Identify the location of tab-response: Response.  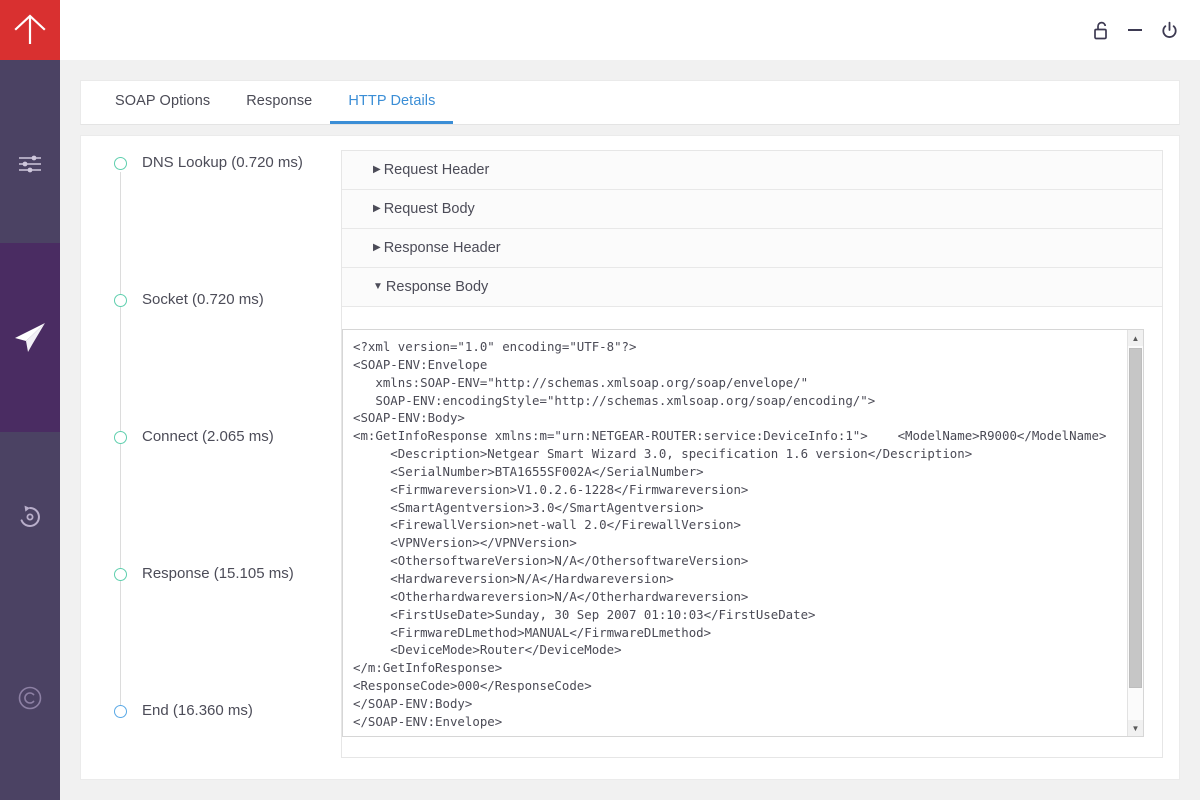
(279, 102).